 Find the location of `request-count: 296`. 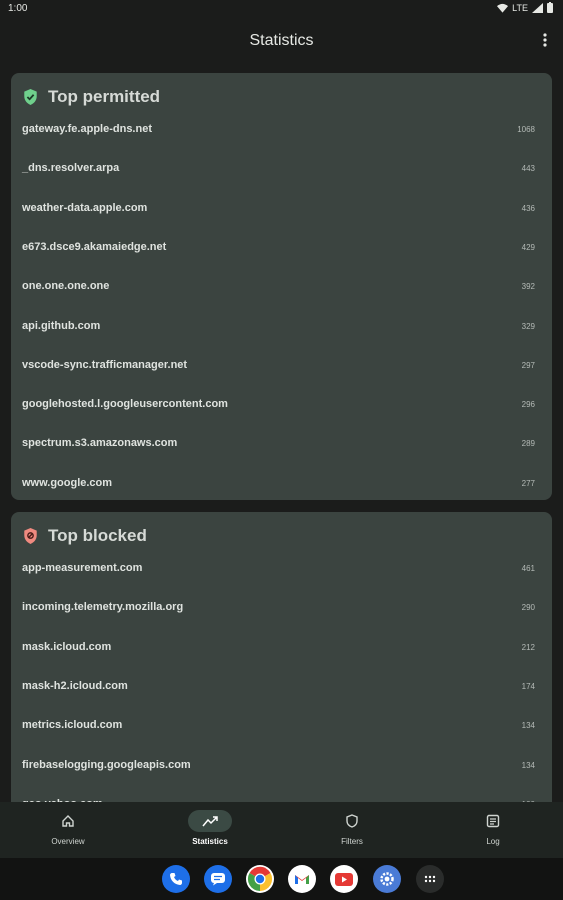

request-count: 296 is located at coordinates (528, 405).